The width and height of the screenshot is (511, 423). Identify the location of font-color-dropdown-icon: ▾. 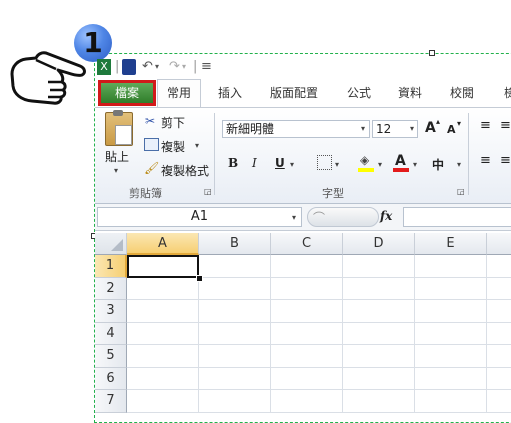
(415, 164).